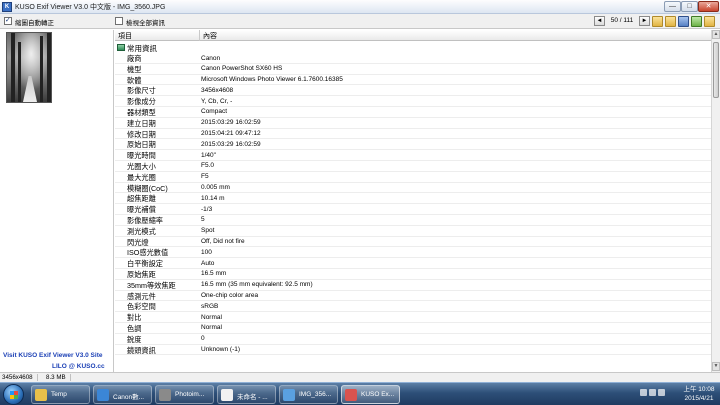 The width and height of the screenshot is (720, 405). Describe the element at coordinates (134, 318) in the screenshot. I see `row-key: 對比` at that location.